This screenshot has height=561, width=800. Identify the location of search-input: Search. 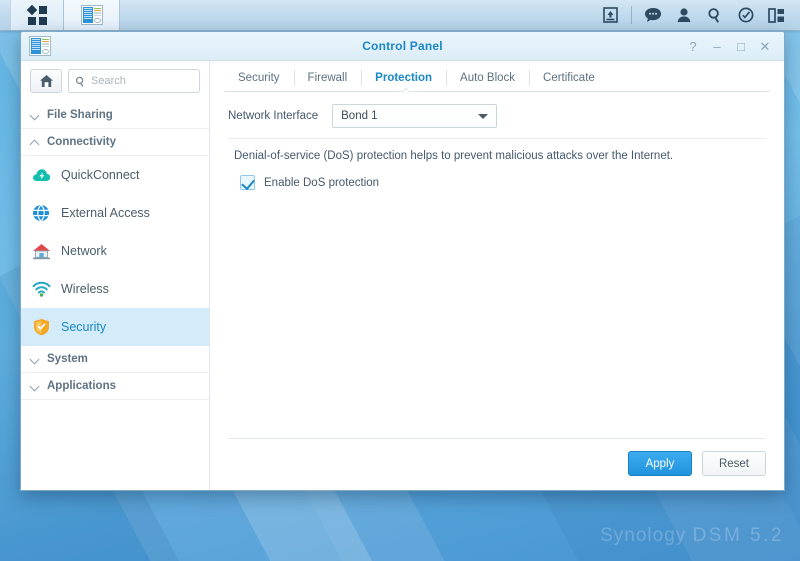
(134, 81).